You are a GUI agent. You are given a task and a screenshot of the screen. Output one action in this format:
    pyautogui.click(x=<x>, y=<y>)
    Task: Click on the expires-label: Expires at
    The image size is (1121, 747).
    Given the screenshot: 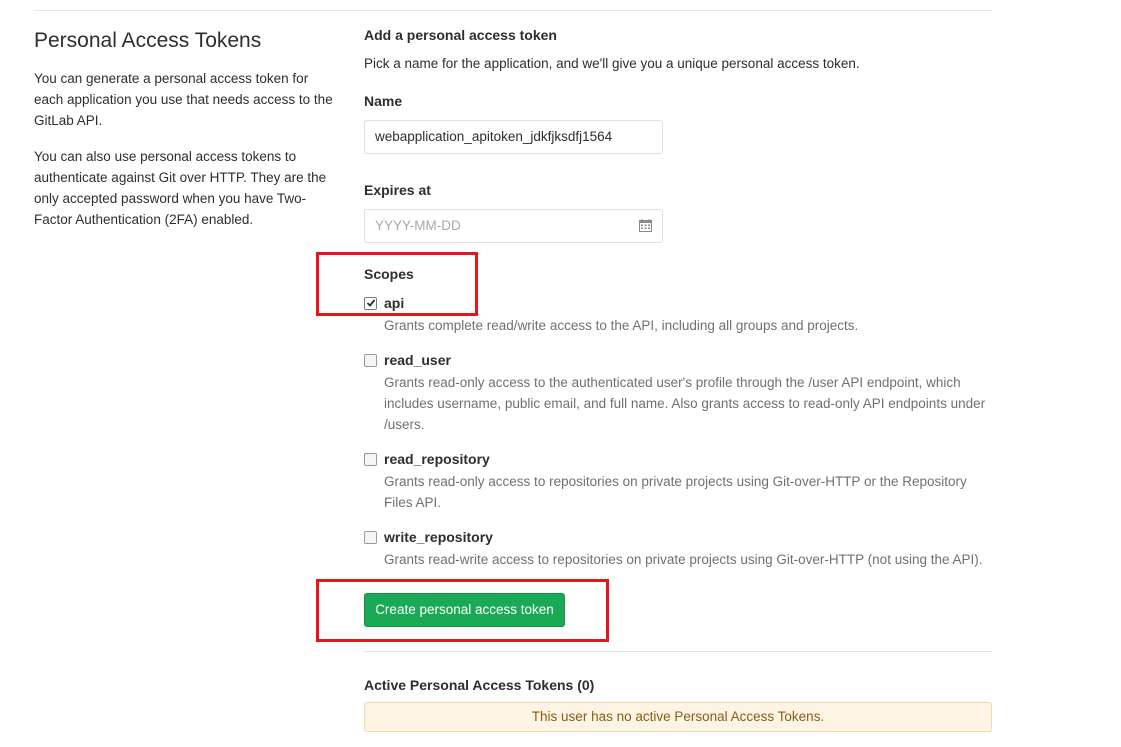 What is the action you would take?
    pyautogui.click(x=397, y=190)
    